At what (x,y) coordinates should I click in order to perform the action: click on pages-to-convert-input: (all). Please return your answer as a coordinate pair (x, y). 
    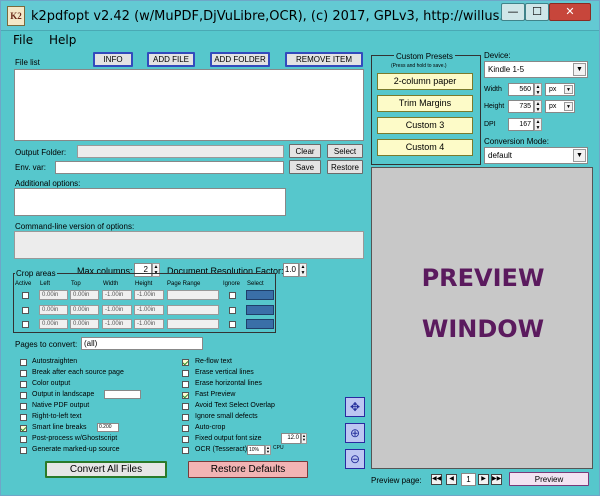
    Looking at the image, I should click on (142, 343).